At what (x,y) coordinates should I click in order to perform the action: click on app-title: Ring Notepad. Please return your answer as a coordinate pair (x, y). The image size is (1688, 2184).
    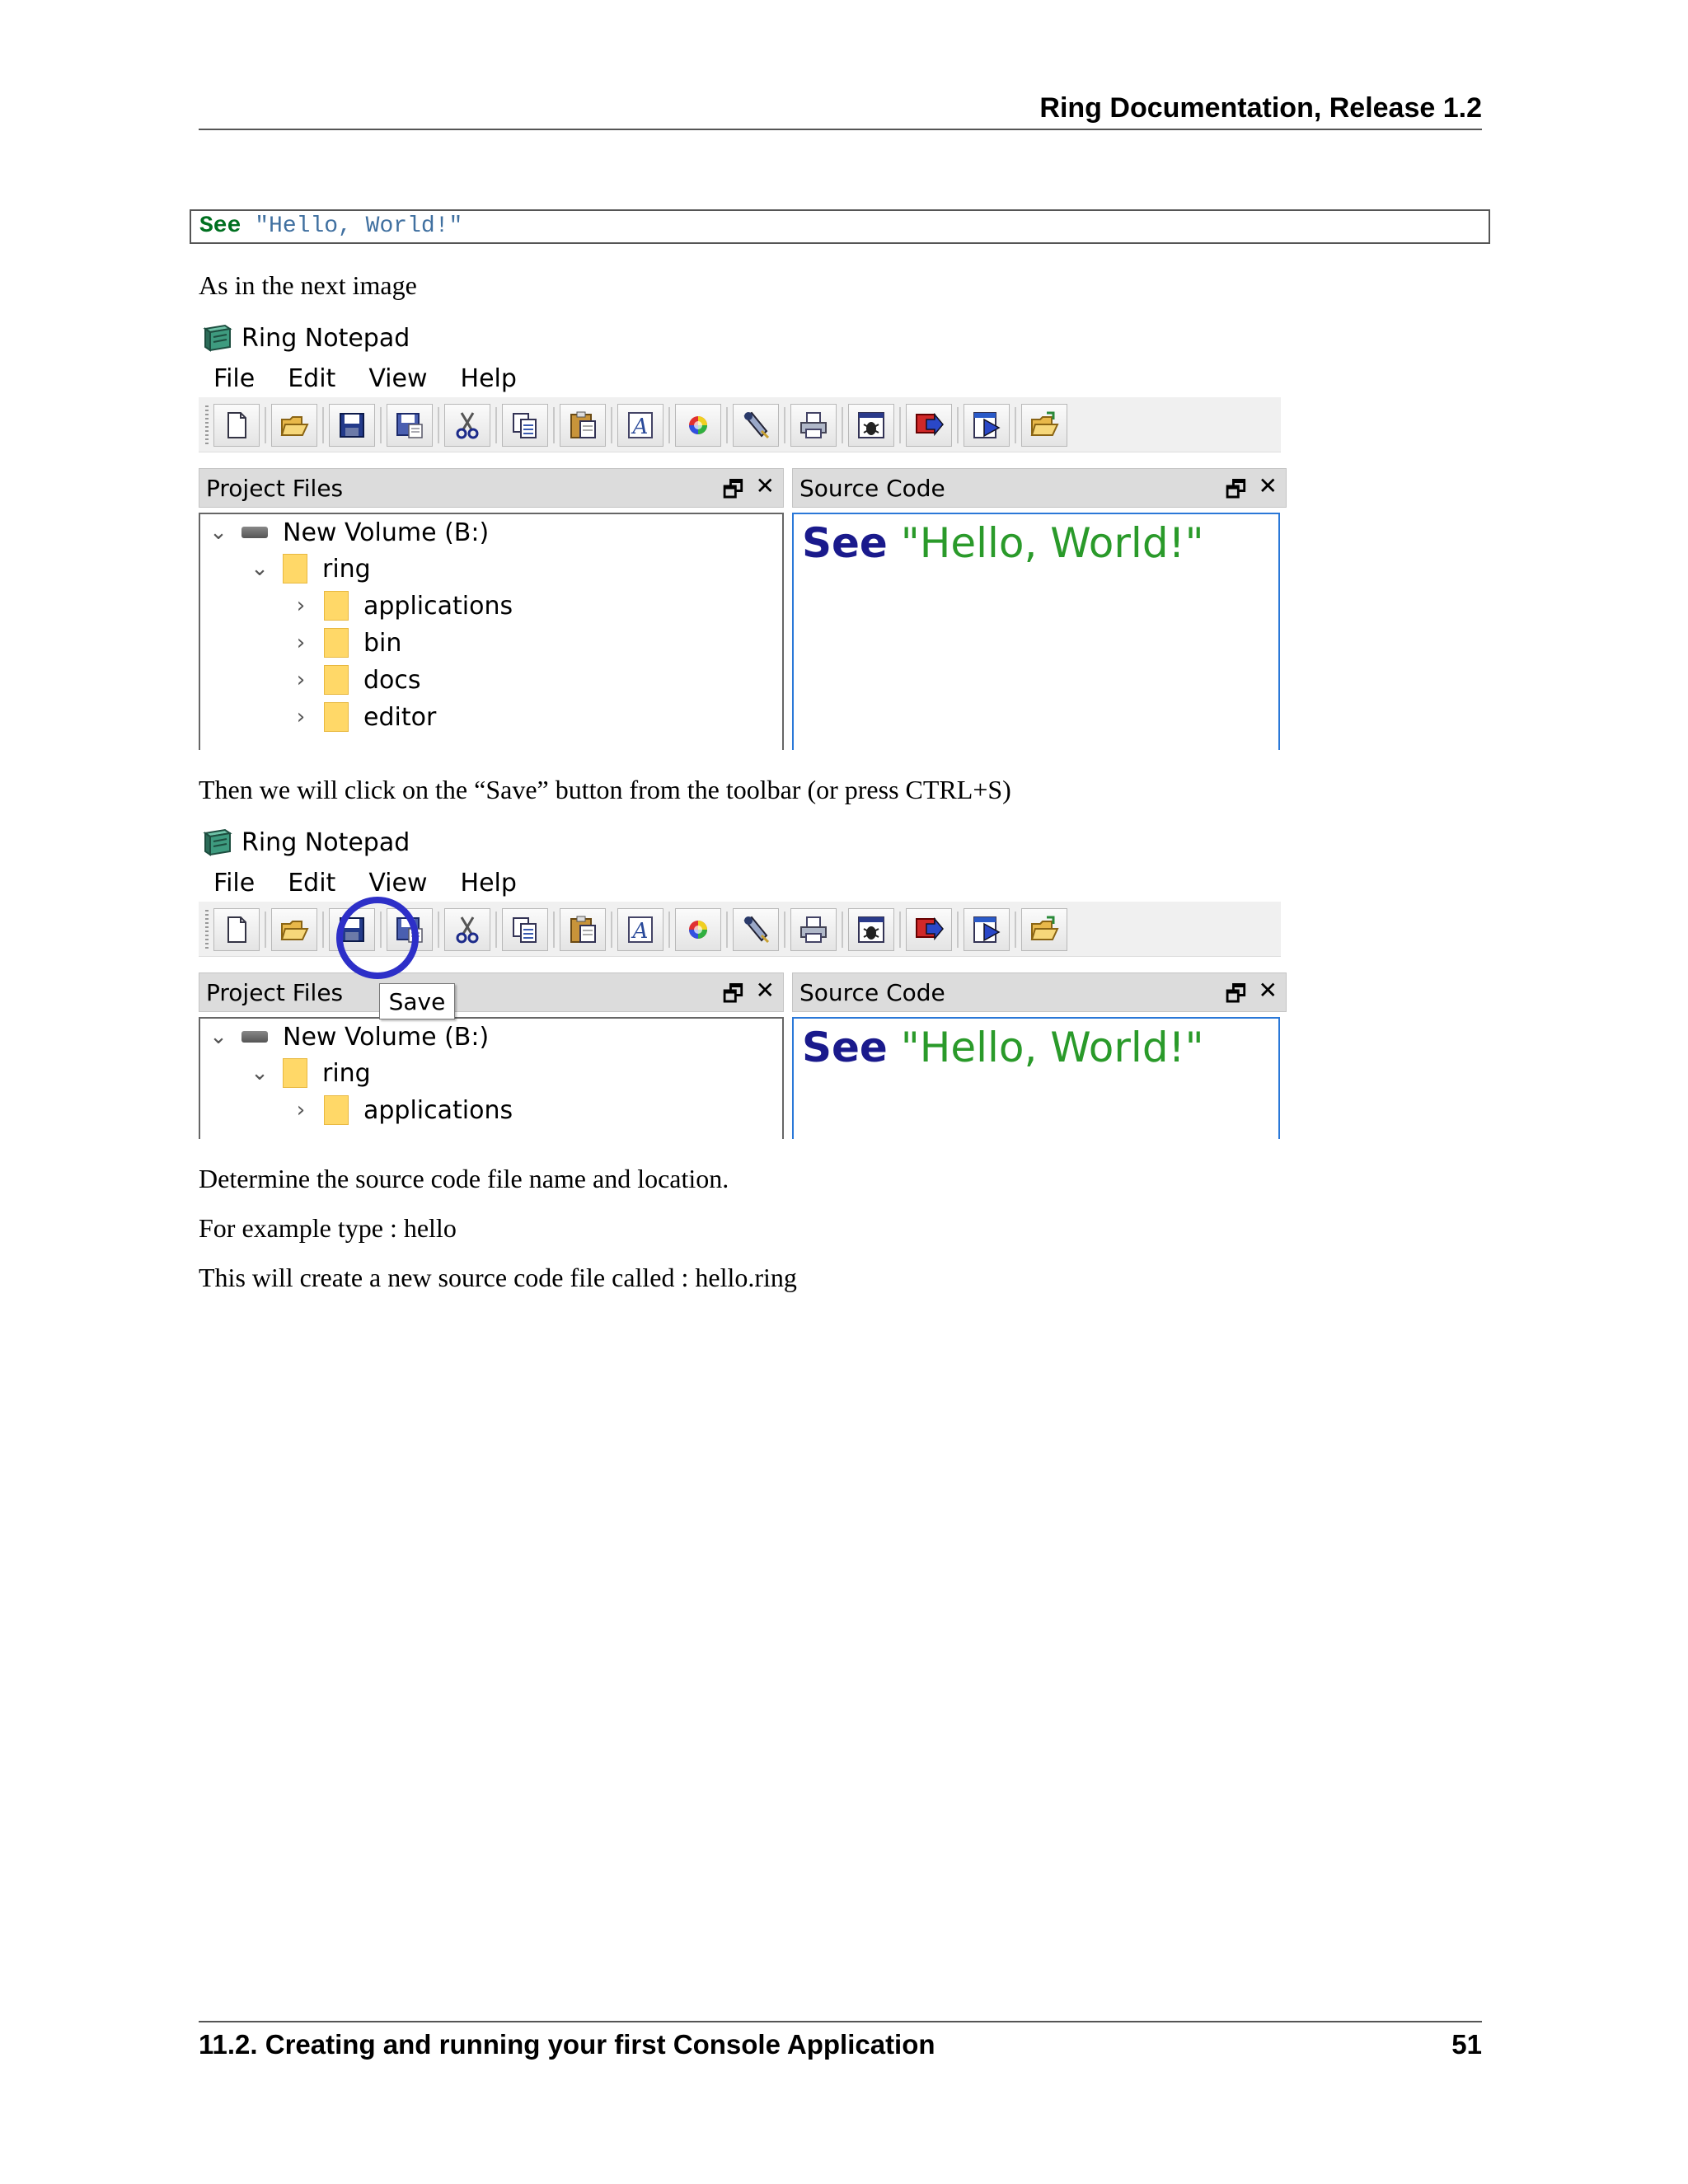
    Looking at the image, I should click on (325, 338).